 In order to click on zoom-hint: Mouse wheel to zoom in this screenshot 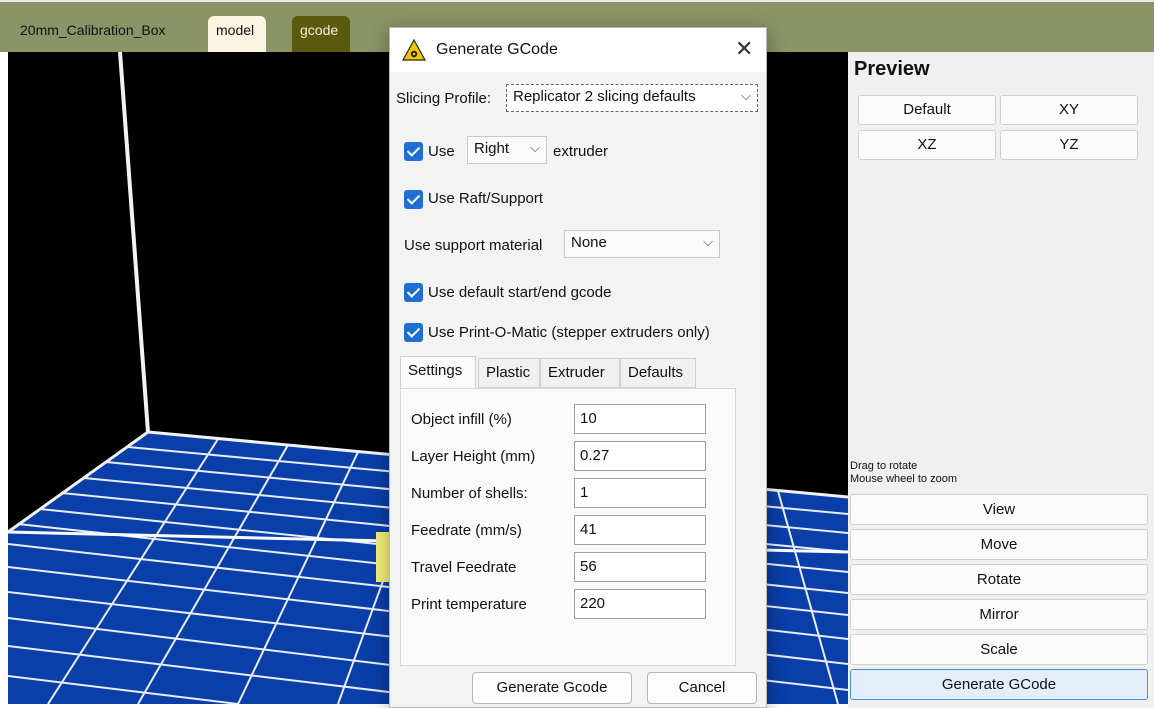, I will do `click(903, 479)`.